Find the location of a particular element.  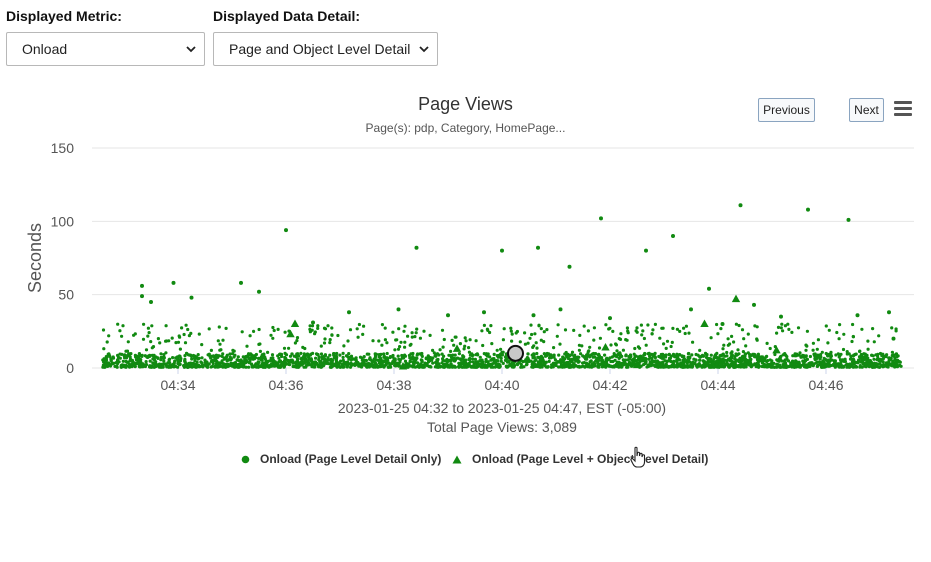

legend-item-page-level: Onload (Page Level Detail Only) is located at coordinates (341, 459).